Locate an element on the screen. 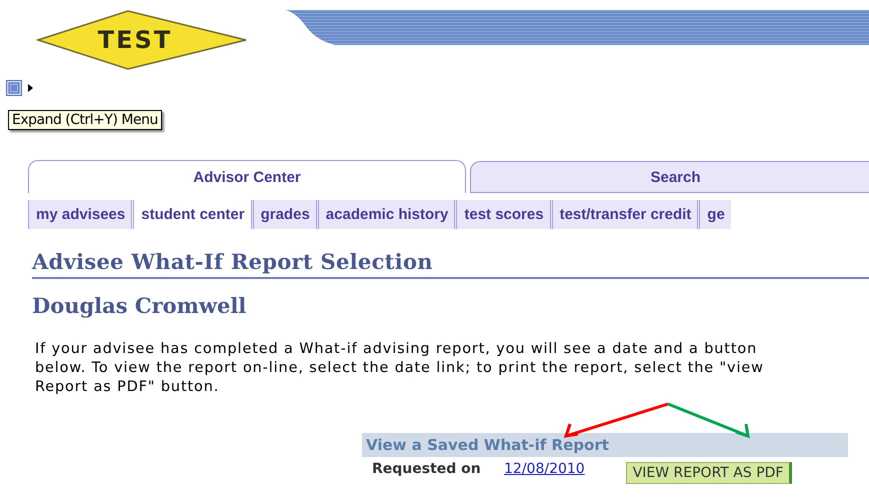 The height and width of the screenshot is (503, 869). view-pdf-button: VIEW REPORT AS PDF is located at coordinates (709, 473).